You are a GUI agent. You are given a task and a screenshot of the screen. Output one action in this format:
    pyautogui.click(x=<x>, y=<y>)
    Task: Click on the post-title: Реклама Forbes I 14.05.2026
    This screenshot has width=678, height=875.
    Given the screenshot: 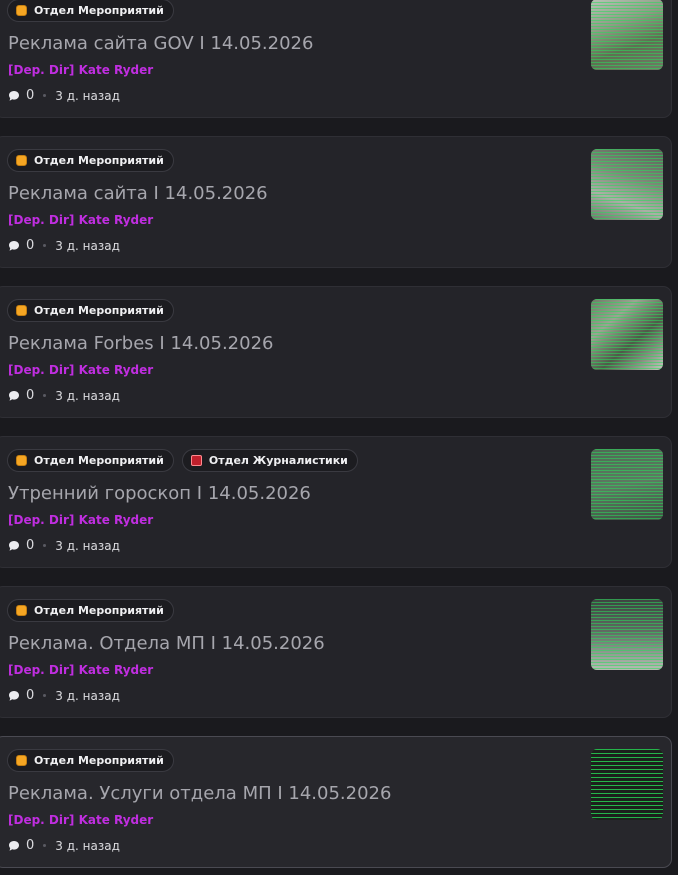 What is the action you would take?
    pyautogui.click(x=140, y=343)
    